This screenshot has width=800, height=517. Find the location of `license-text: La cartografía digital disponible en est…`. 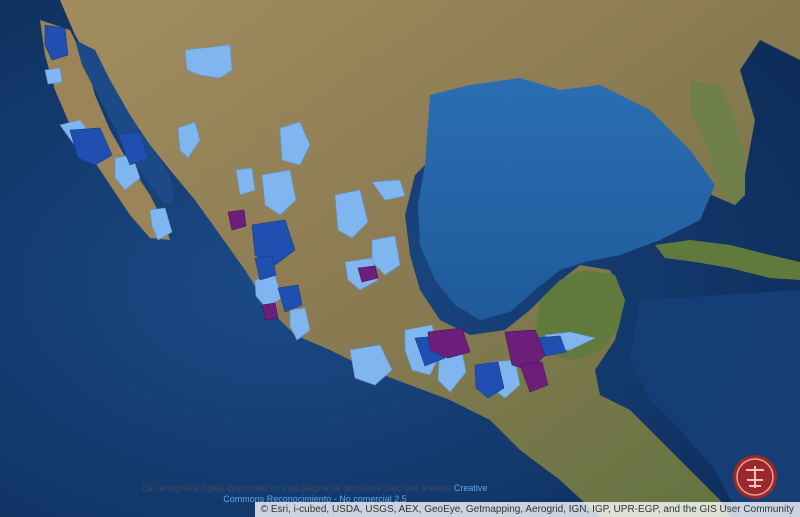

license-text: La cartografía digital disponible en est… is located at coordinates (297, 488).